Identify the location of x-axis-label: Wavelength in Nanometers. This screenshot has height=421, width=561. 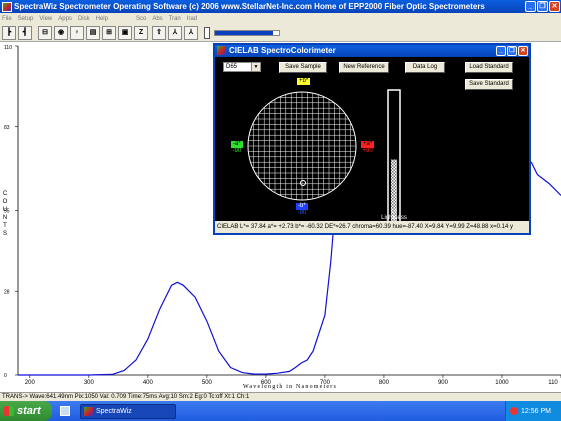
(290, 387).